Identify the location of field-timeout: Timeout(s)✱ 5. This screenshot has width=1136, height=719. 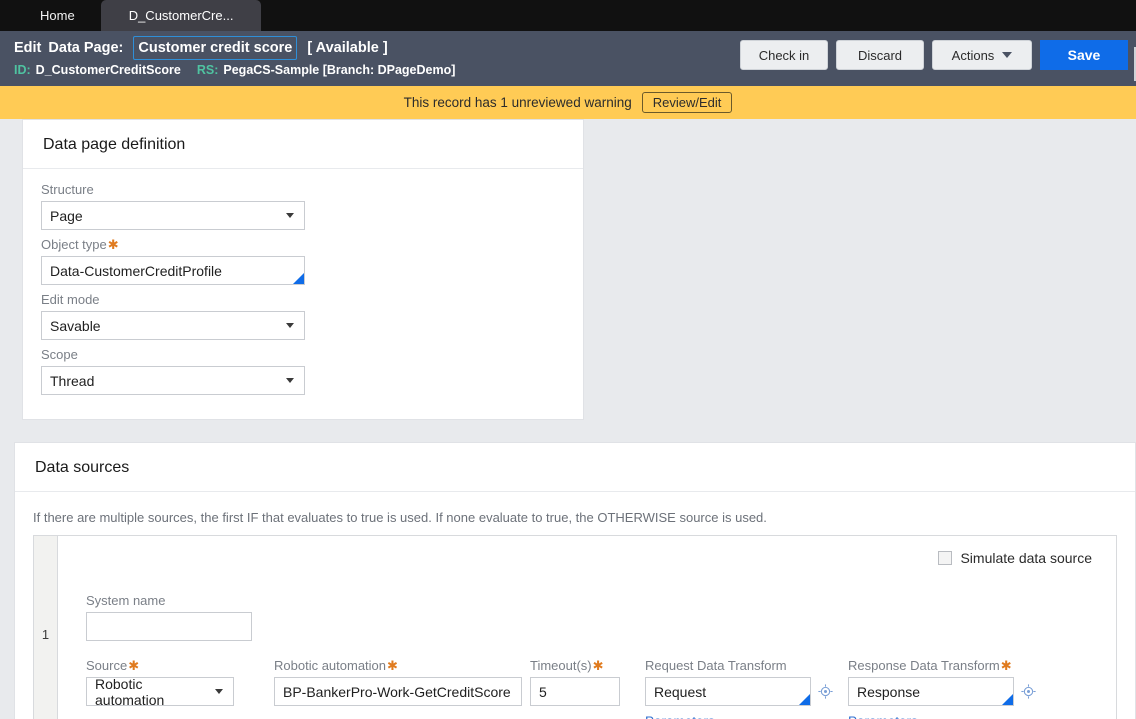
(587, 681).